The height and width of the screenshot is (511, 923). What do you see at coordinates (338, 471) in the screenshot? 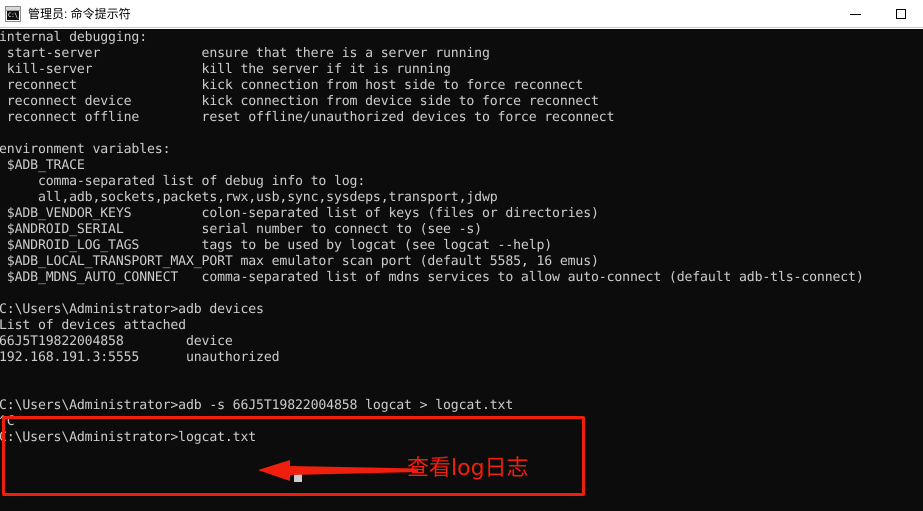
I see `left-pointing-arrow` at bounding box center [338, 471].